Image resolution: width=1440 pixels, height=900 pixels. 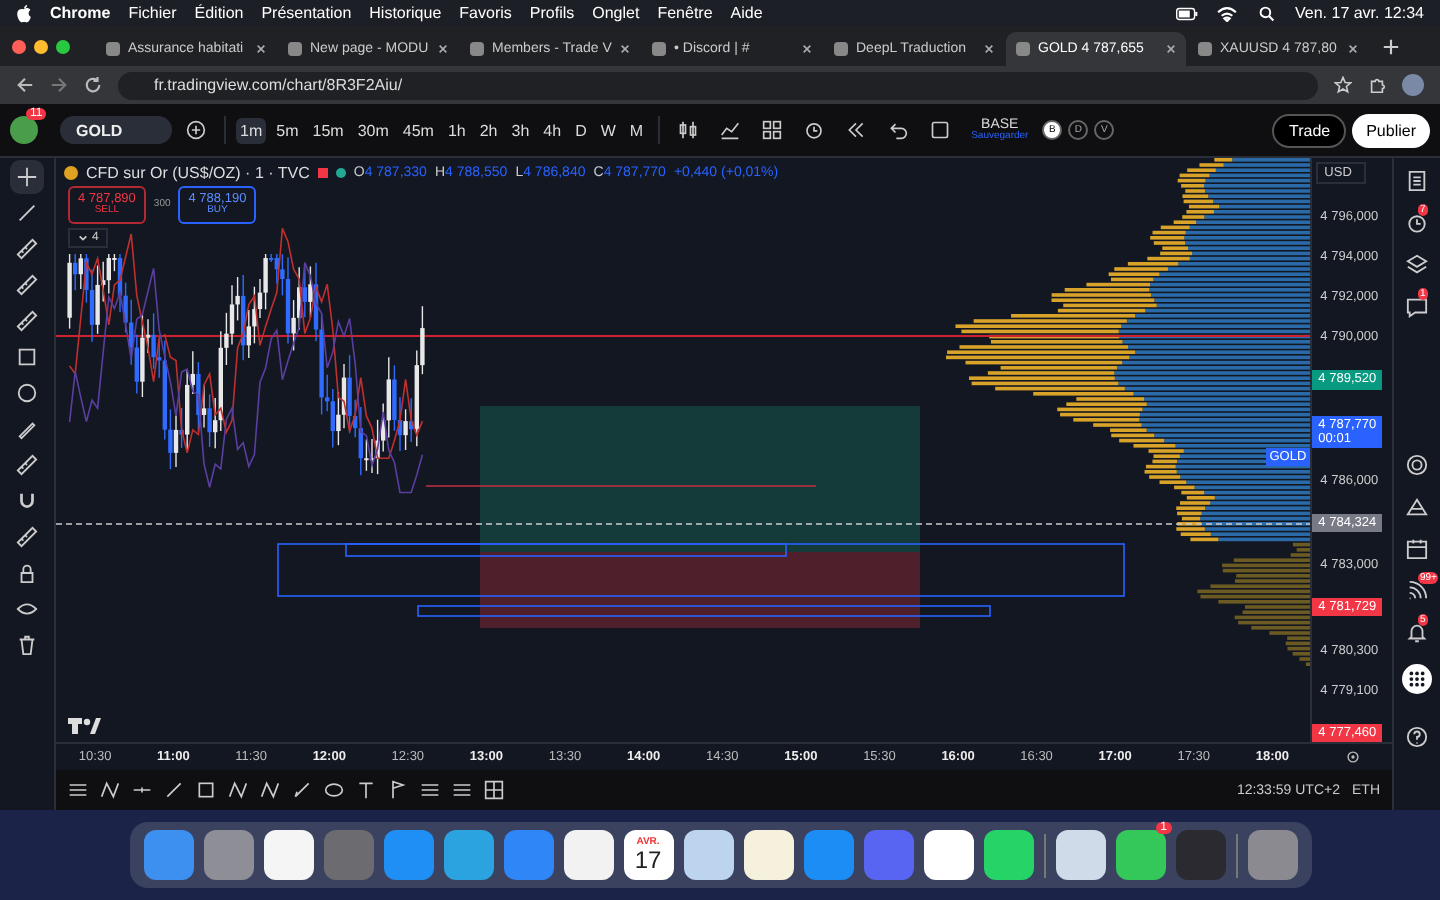 What do you see at coordinates (1417, 737) in the screenshot?
I see `help-icon` at bounding box center [1417, 737].